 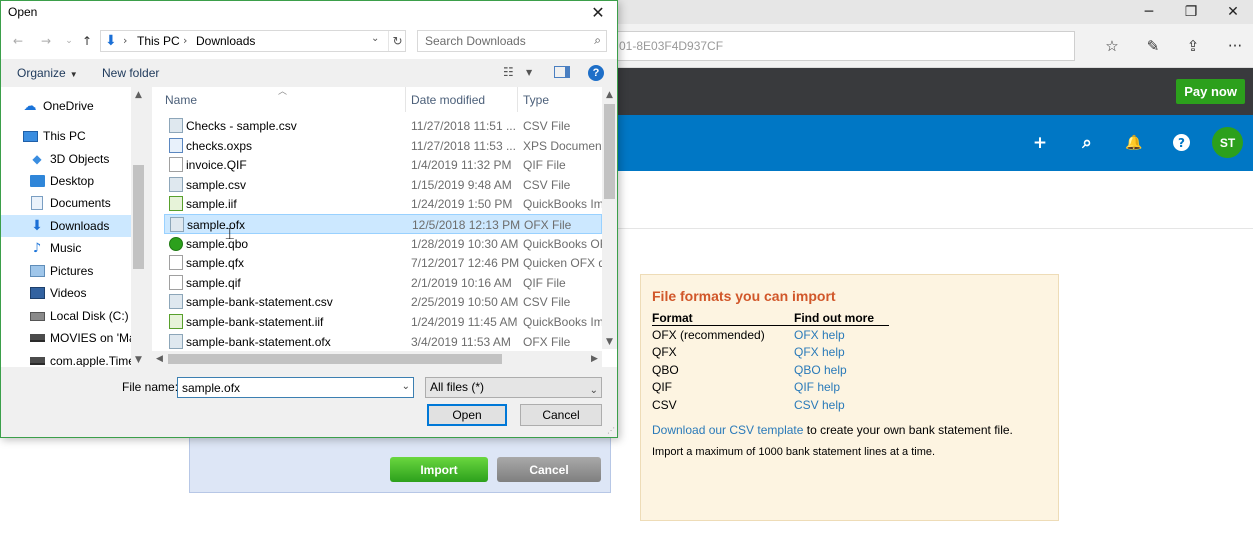 I want to click on app-cancel-button: Cancel, so click(x=549, y=469).